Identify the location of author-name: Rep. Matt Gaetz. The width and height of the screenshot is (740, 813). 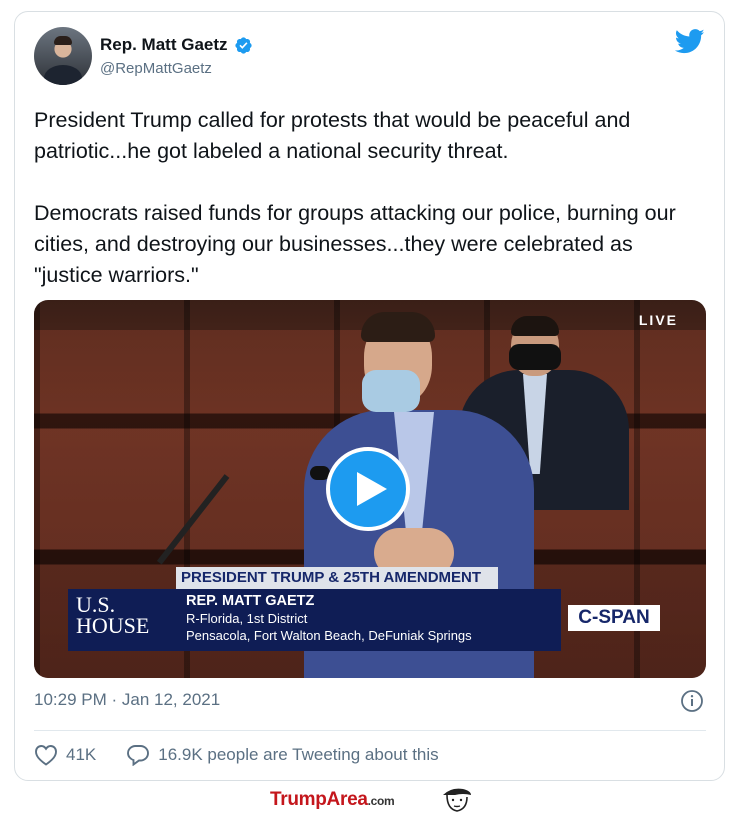
(164, 45).